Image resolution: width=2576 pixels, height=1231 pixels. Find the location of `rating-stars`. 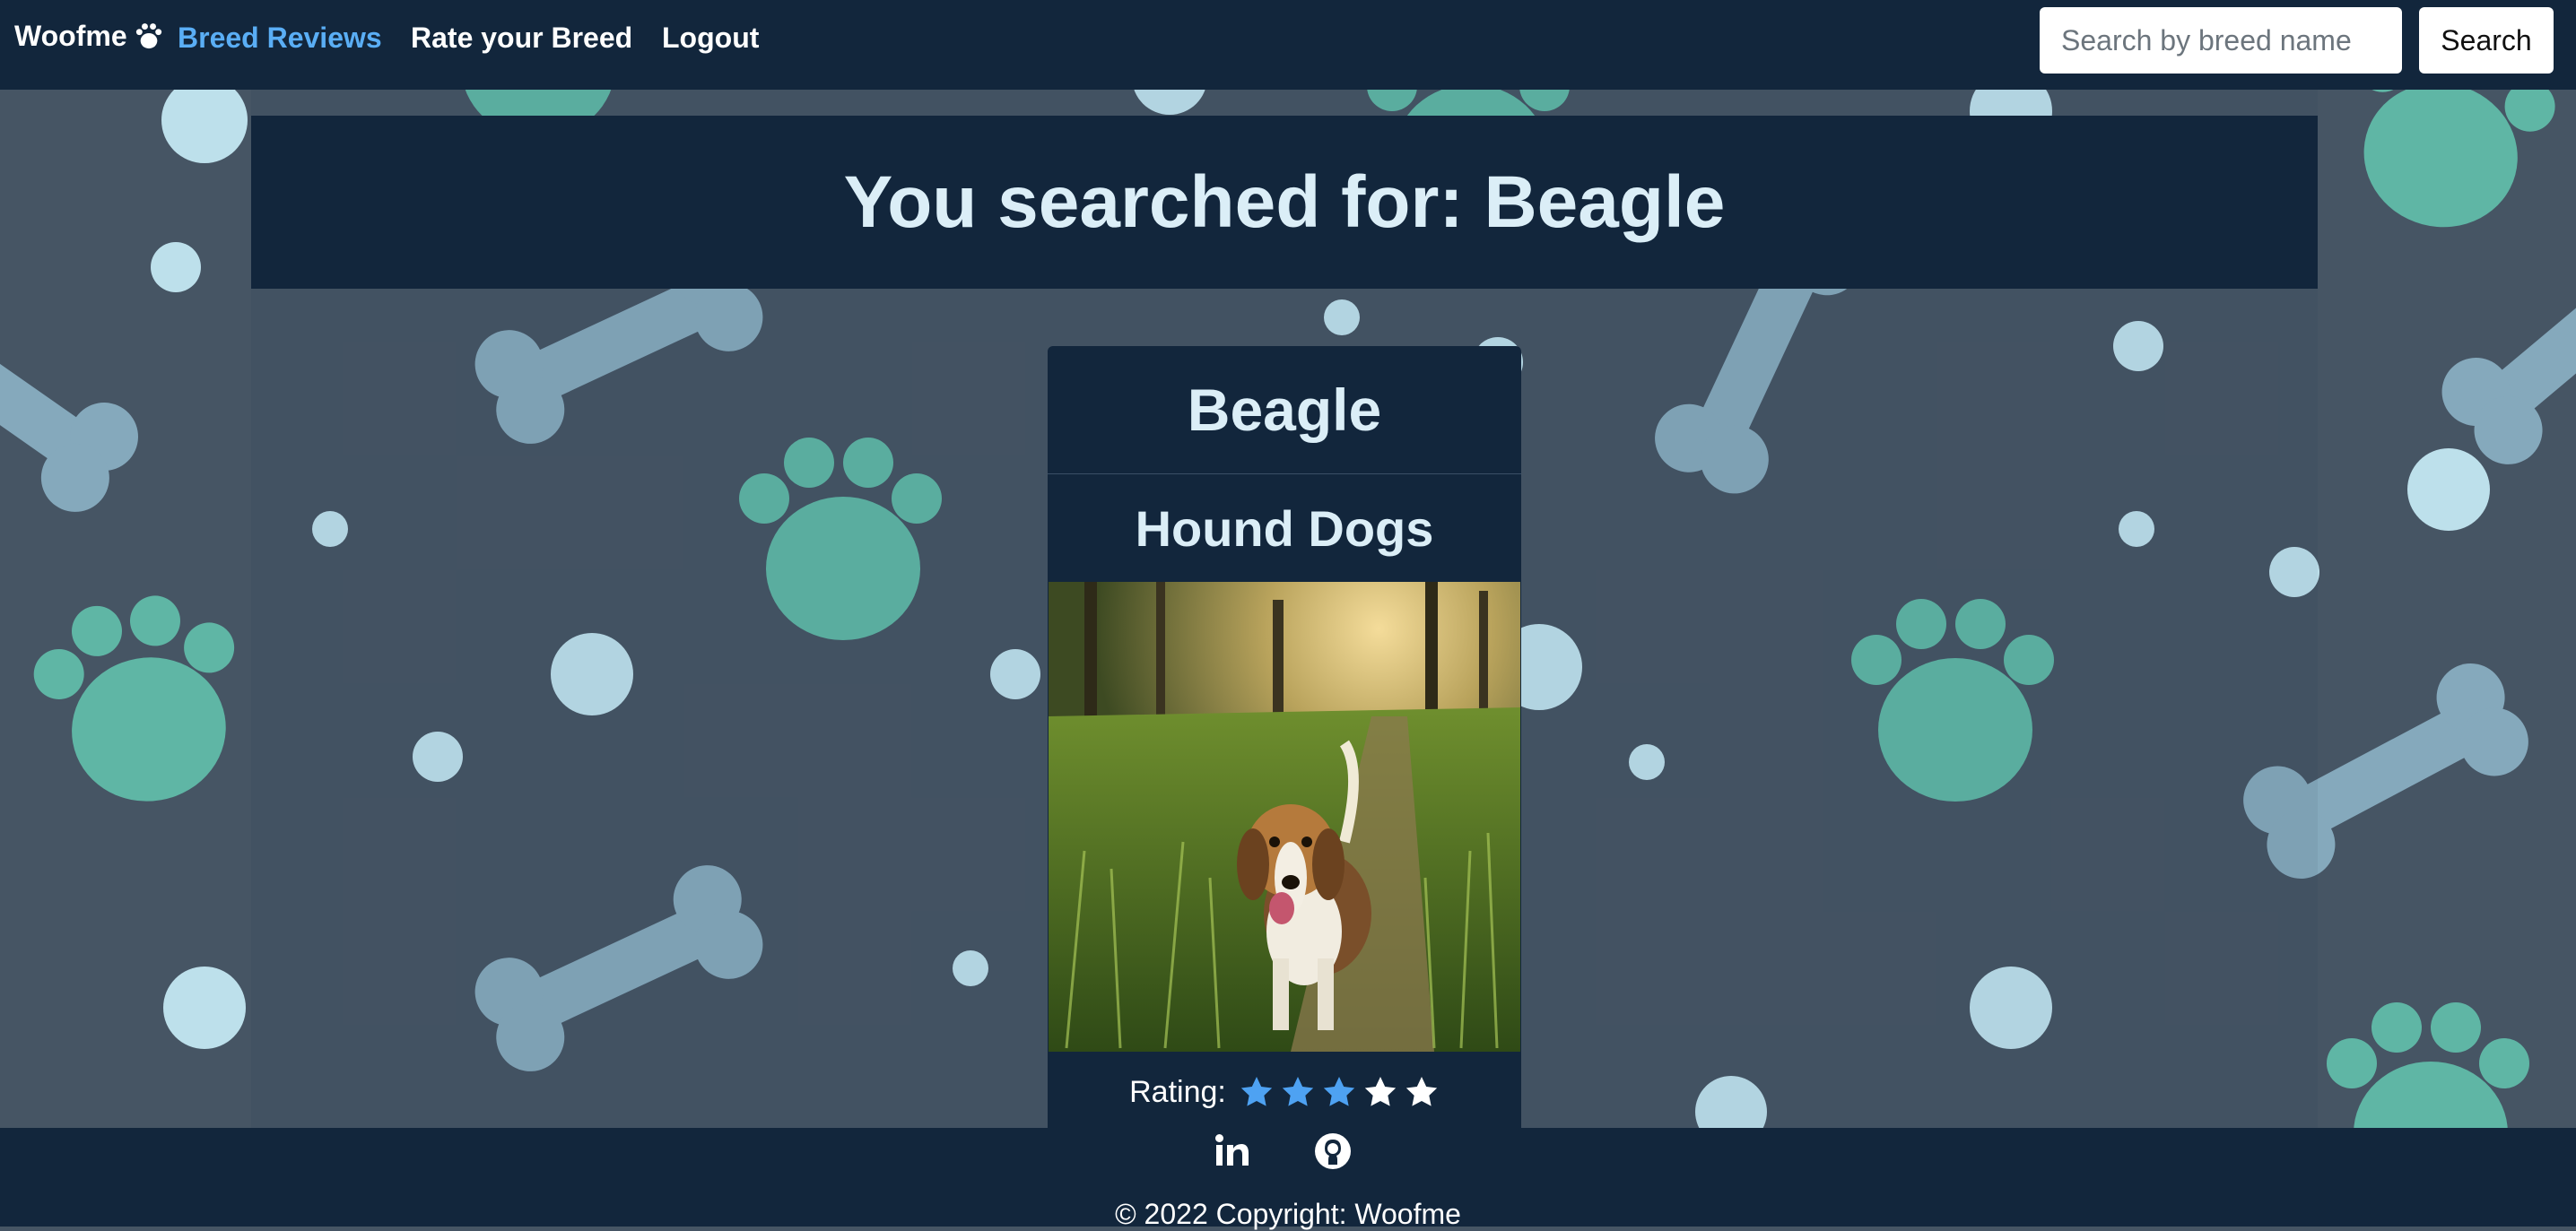

rating-stars is located at coordinates (1339, 1092).